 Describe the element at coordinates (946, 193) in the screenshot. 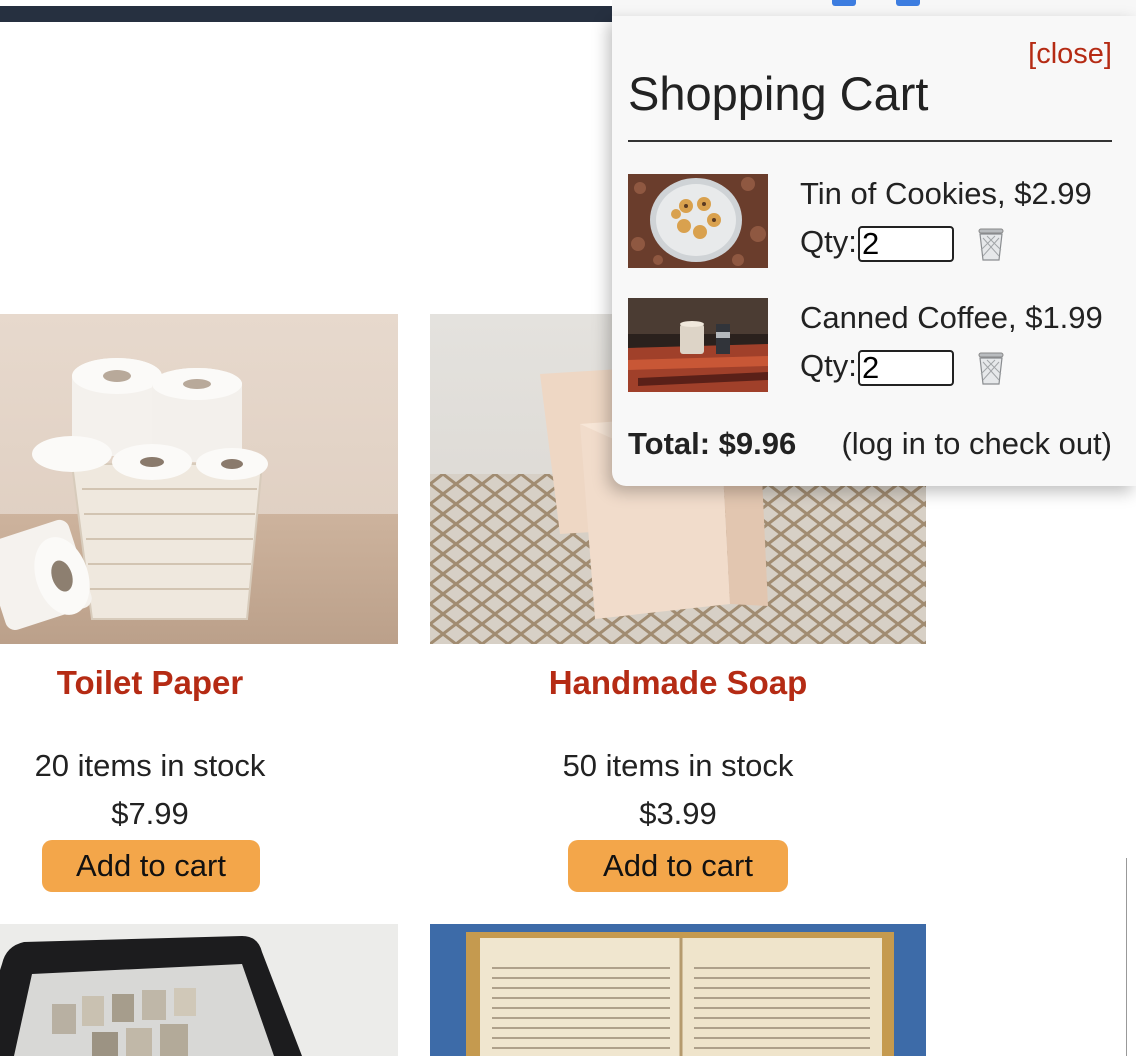

I see `cart-item-name: Tin of Cookies, $2.99` at that location.